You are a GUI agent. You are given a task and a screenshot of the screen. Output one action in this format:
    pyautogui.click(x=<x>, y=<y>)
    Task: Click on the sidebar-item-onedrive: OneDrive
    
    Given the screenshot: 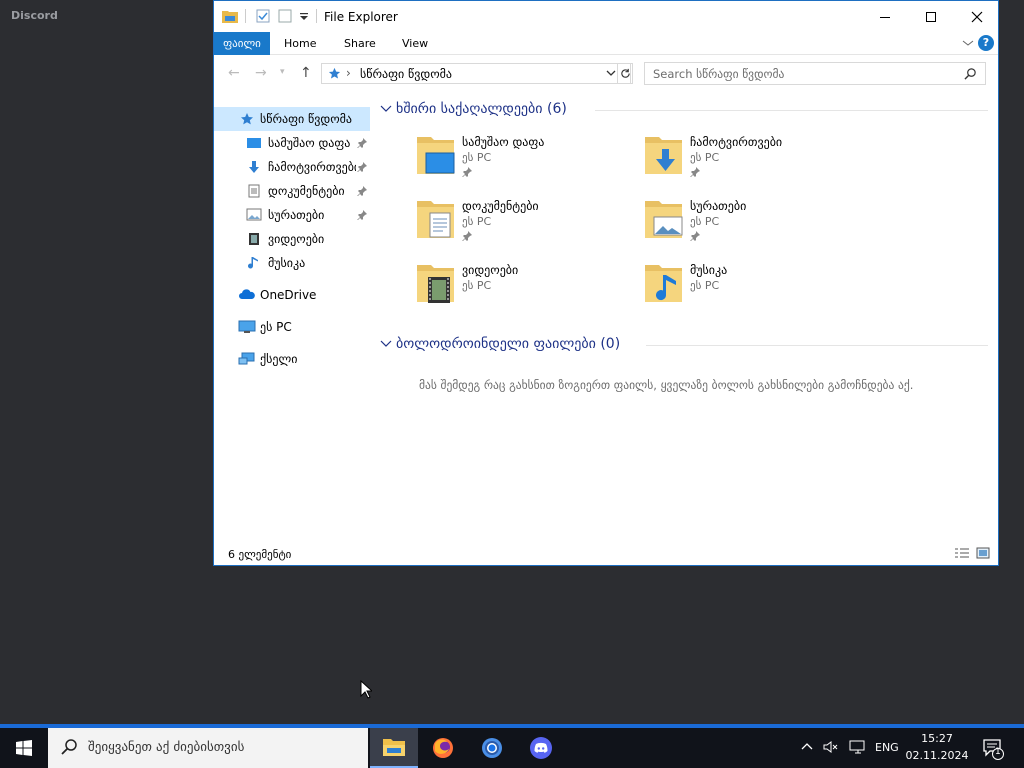 What is the action you would take?
    pyautogui.click(x=292, y=295)
    